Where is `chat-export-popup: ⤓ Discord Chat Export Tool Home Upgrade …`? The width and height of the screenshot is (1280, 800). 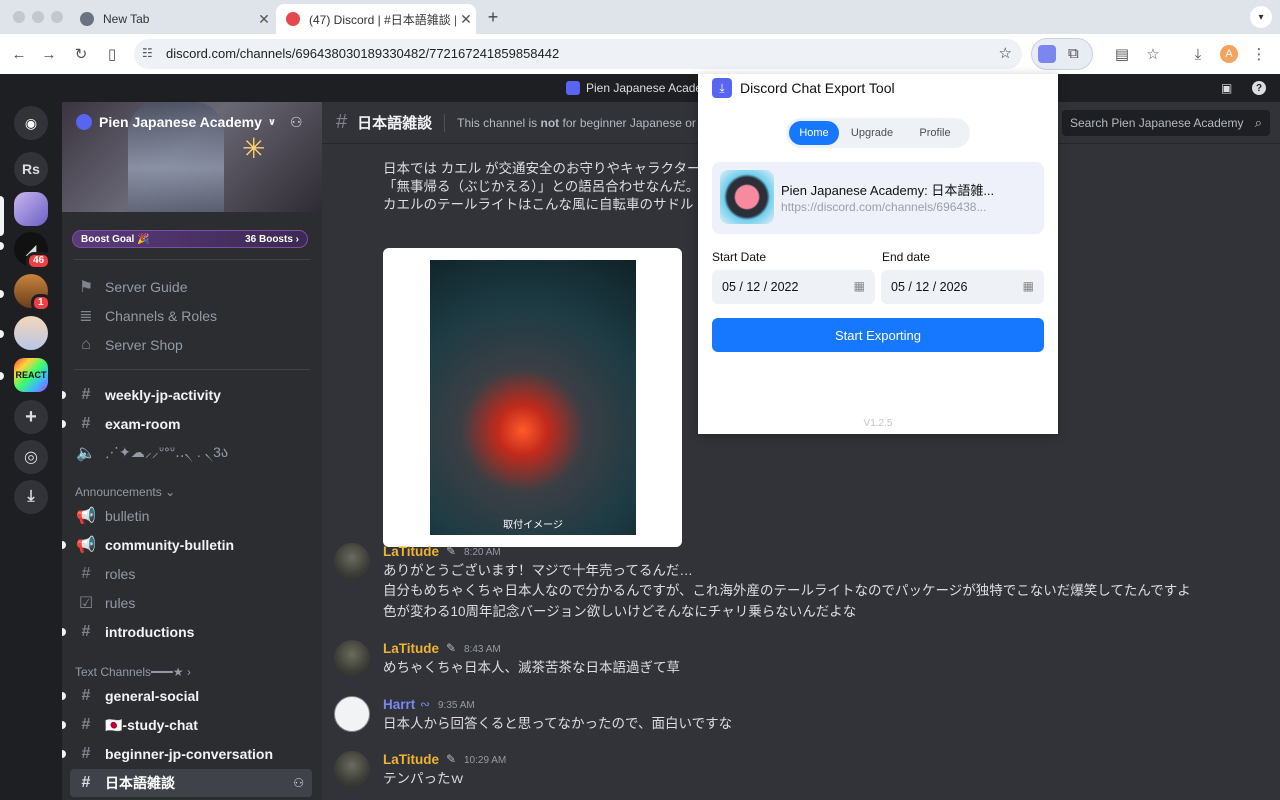 chat-export-popup: ⤓ Discord Chat Export Tool Home Upgrade … is located at coordinates (878, 254).